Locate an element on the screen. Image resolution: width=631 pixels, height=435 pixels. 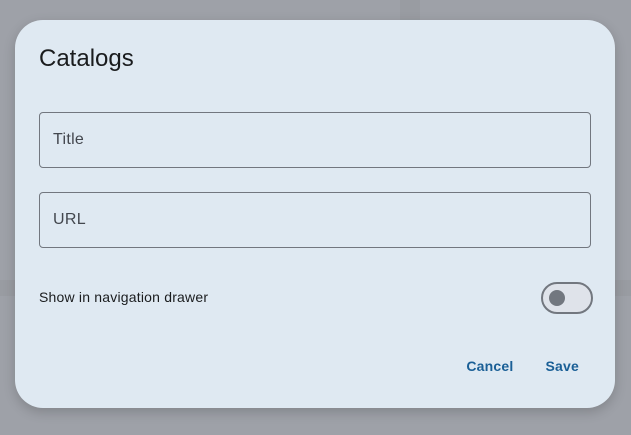
url-field is located at coordinates (315, 220).